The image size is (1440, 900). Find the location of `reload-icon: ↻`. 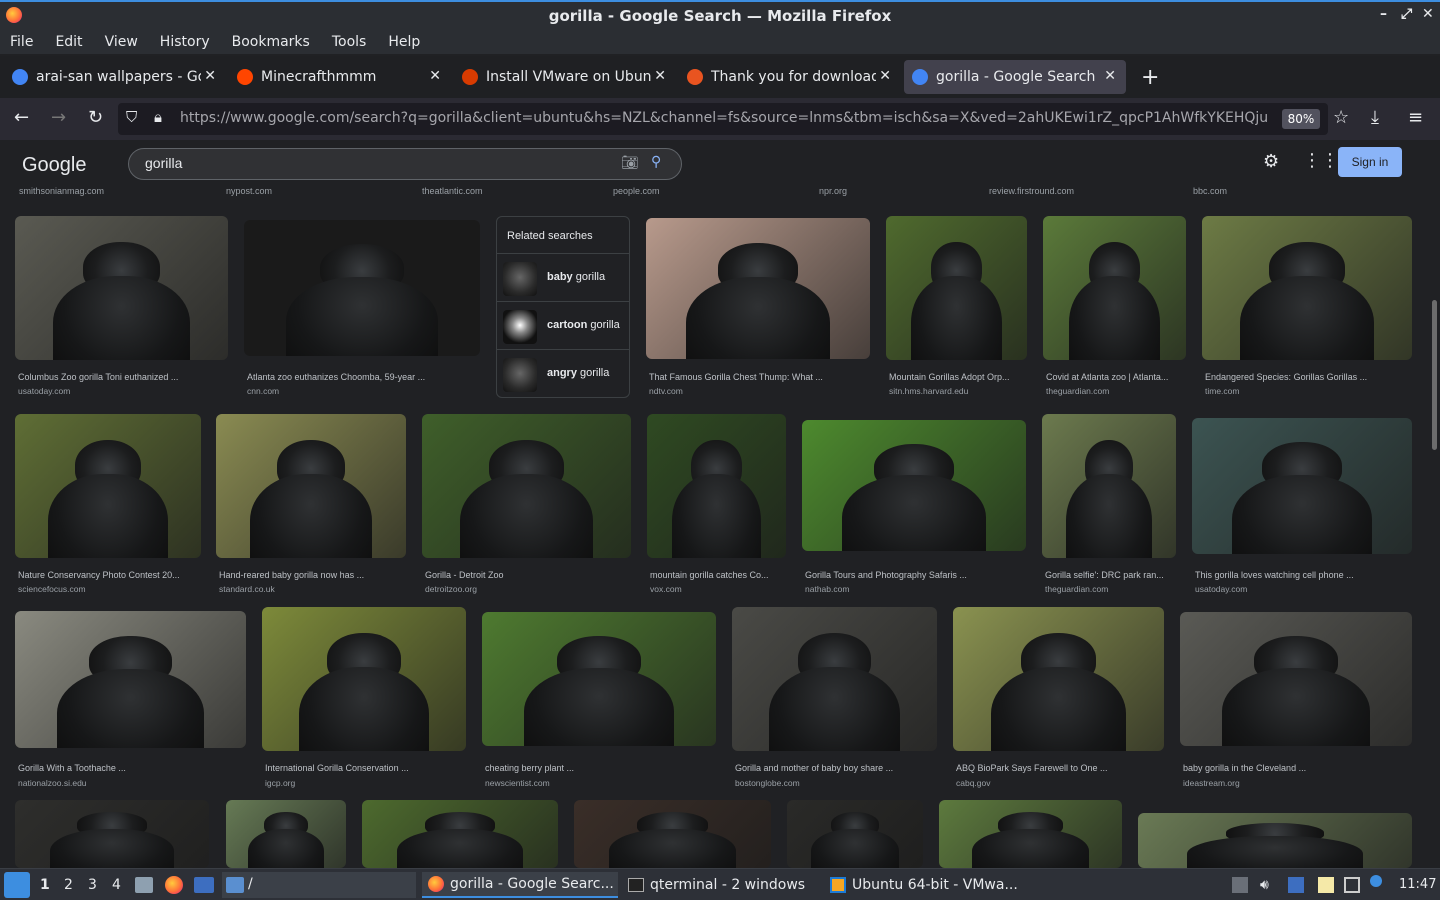

reload-icon: ↻ is located at coordinates (95, 117).